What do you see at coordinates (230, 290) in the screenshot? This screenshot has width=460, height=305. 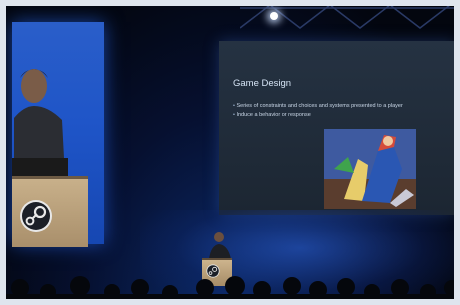 I see `audience-silhouettes` at bounding box center [230, 290].